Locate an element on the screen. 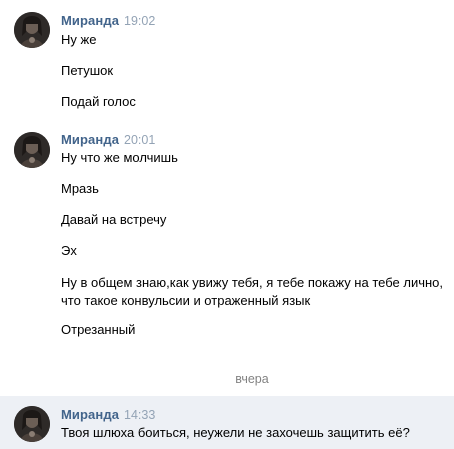  message-header: Миранда 19:02 is located at coordinates (108, 21).